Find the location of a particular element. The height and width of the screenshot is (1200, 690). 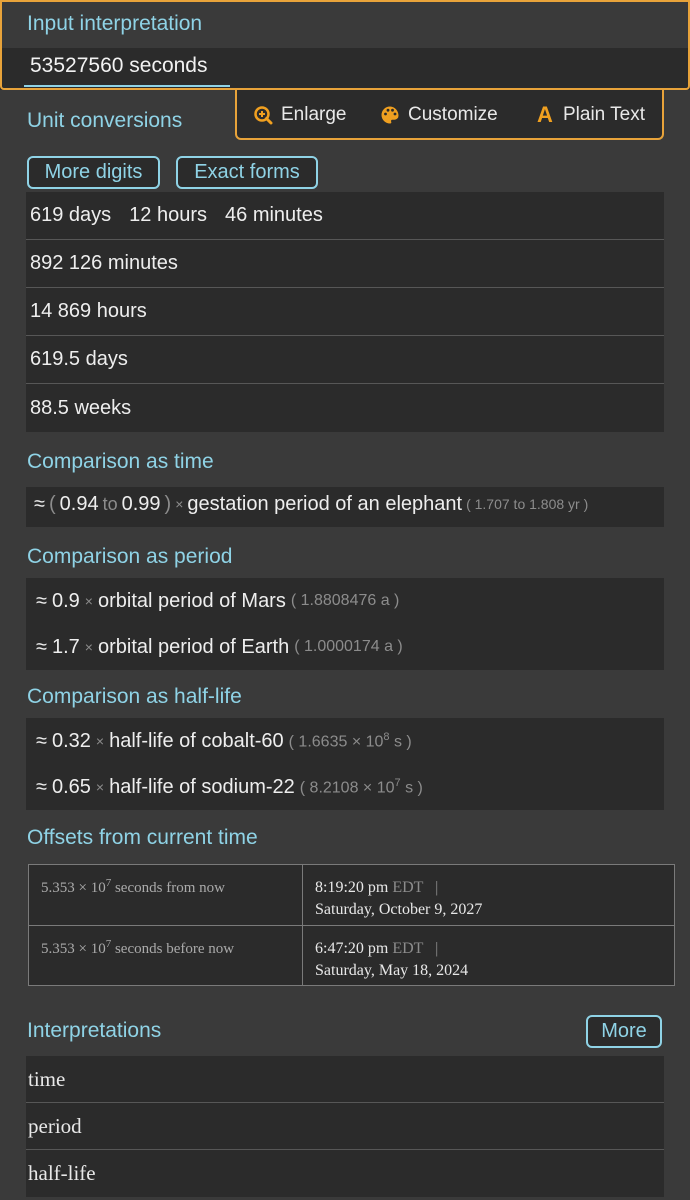

to-word: to is located at coordinates (110, 503).